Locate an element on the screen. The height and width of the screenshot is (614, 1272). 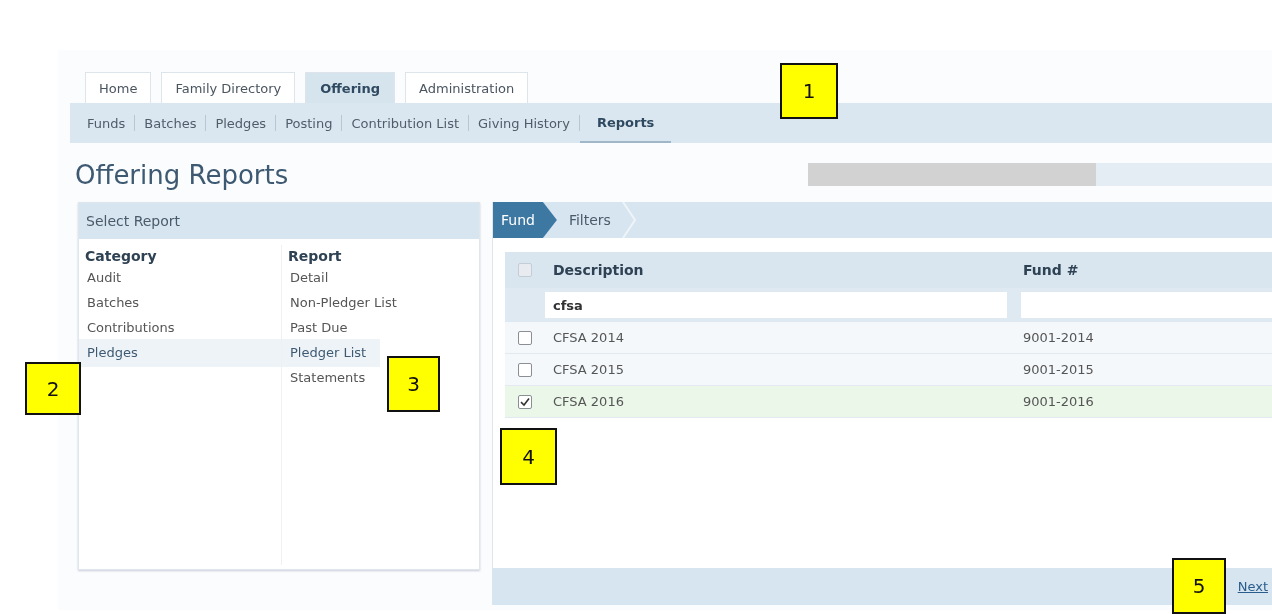
table-cell-text: CFSA 2016 is located at coordinates (588, 401).